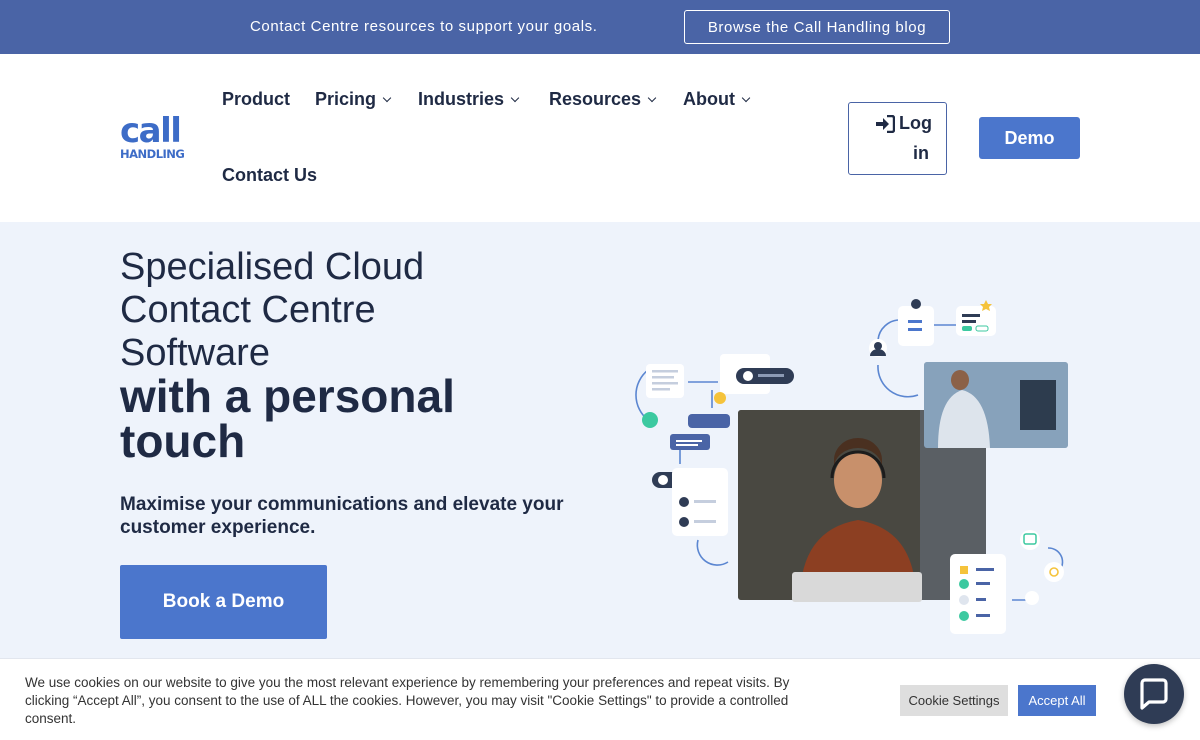  What do you see at coordinates (1054, 572) in the screenshot?
I see `email-at-icon` at bounding box center [1054, 572].